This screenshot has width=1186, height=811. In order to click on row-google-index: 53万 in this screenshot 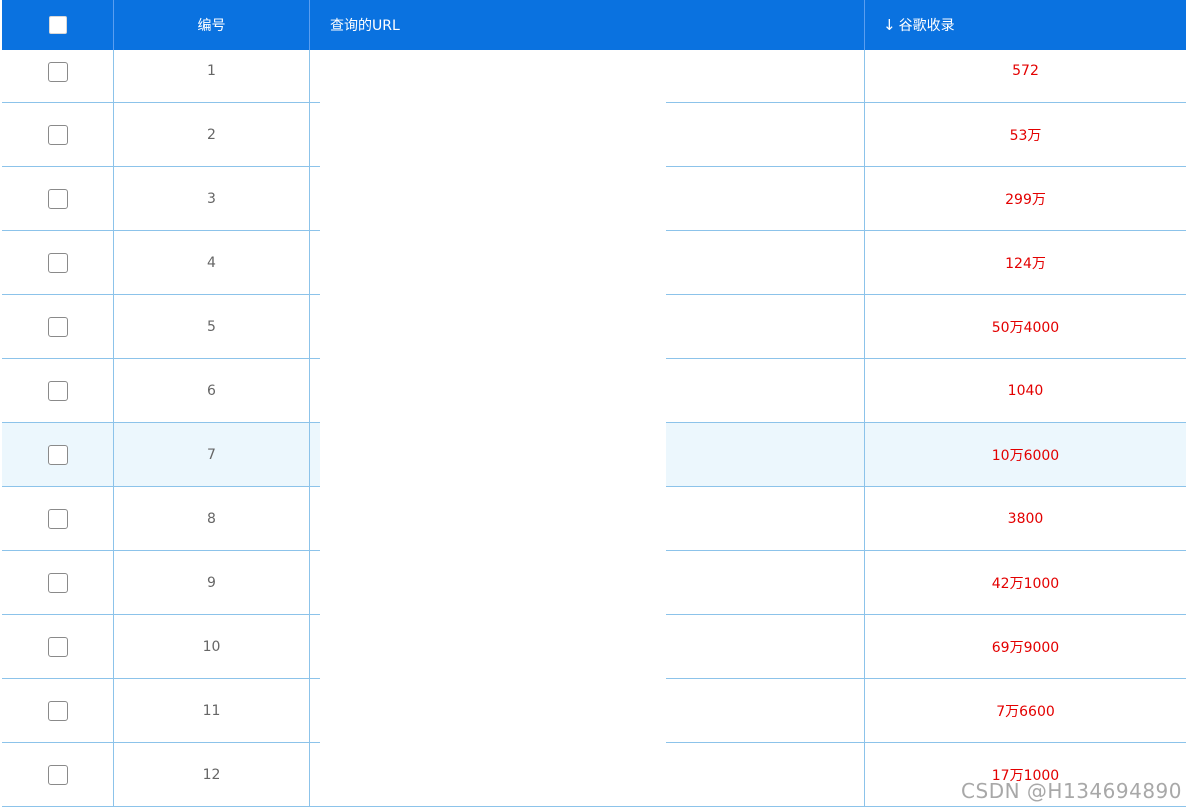, I will do `click(1025, 135)`.